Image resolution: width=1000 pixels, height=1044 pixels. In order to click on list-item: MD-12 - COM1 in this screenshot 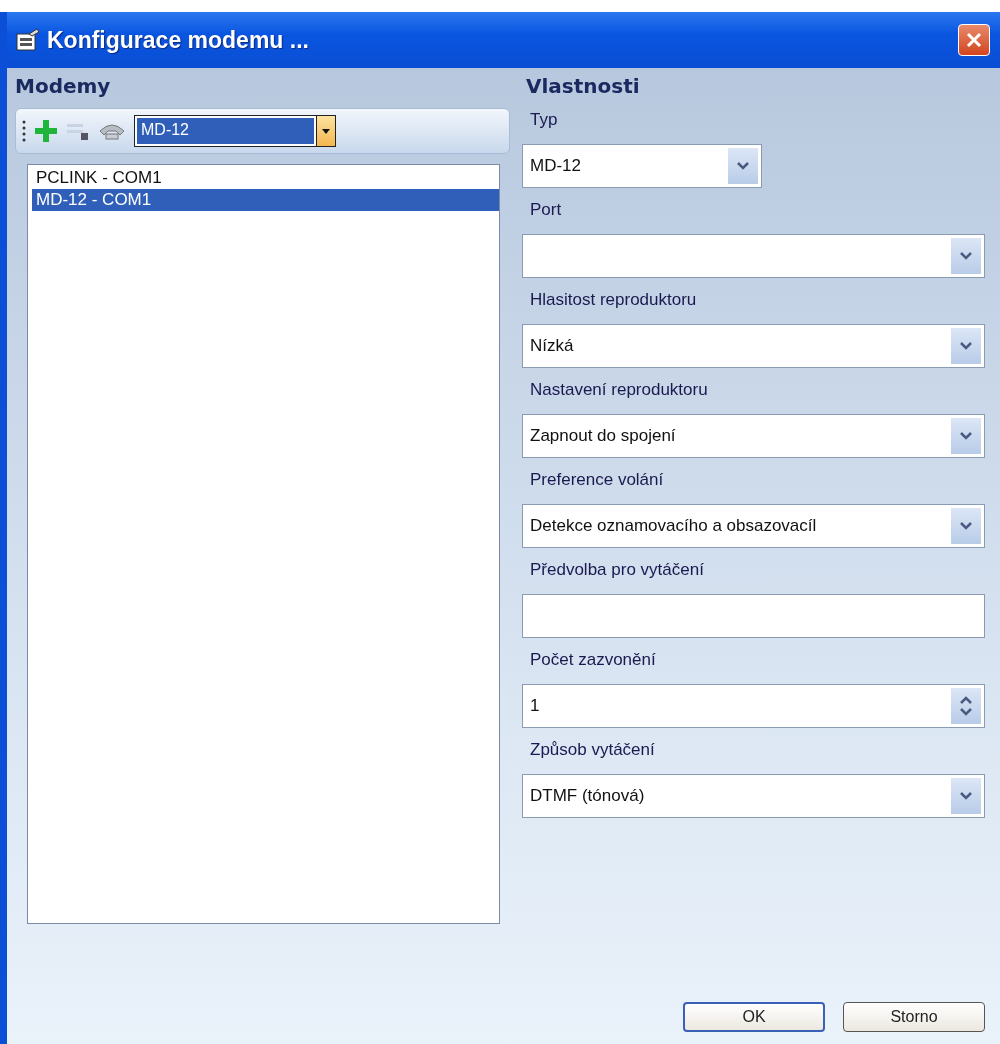, I will do `click(265, 200)`.